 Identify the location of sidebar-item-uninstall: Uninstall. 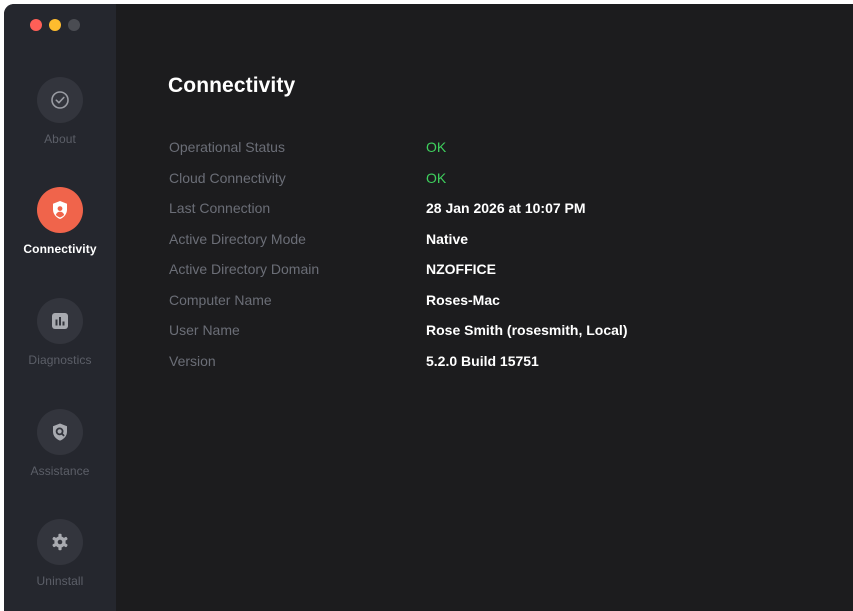
(60, 553).